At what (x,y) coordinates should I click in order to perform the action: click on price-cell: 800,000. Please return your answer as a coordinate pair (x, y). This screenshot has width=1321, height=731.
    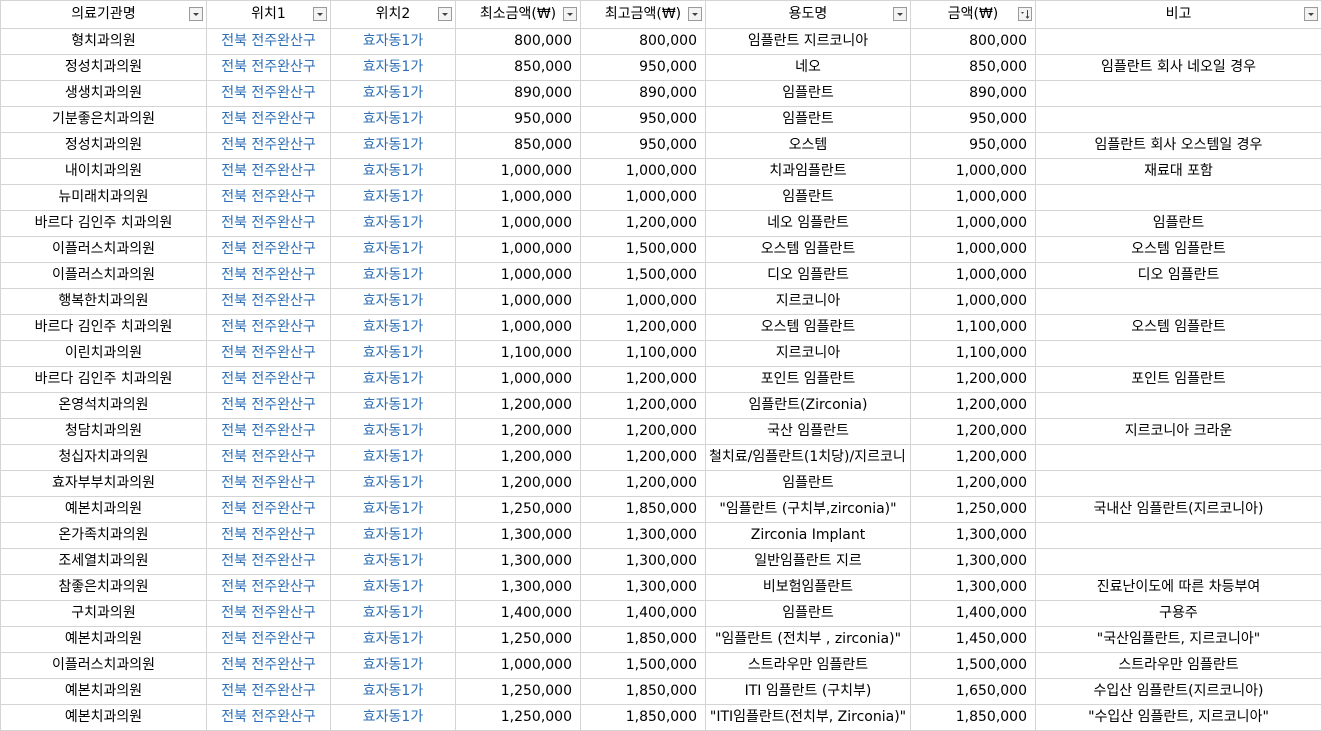
    Looking at the image, I should click on (973, 42).